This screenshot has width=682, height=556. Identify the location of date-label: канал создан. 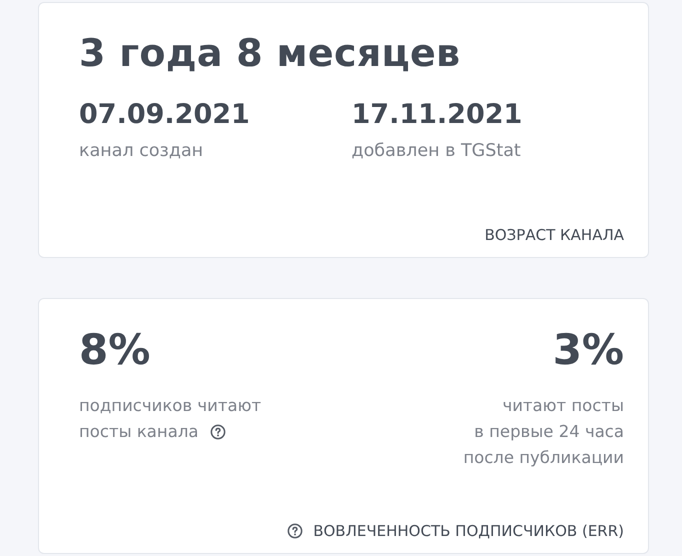
(141, 151).